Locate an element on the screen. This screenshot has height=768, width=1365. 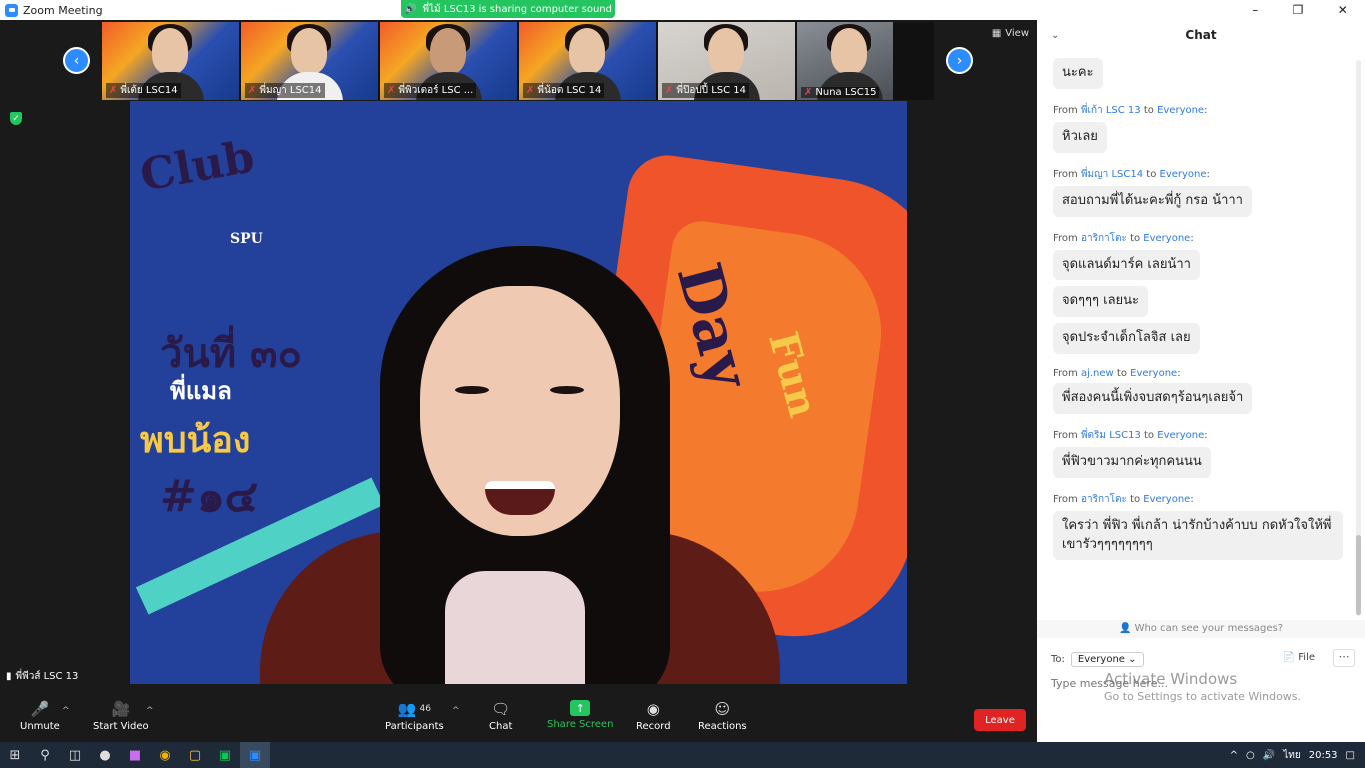
chat-label: Chat is located at coordinates (501, 726).